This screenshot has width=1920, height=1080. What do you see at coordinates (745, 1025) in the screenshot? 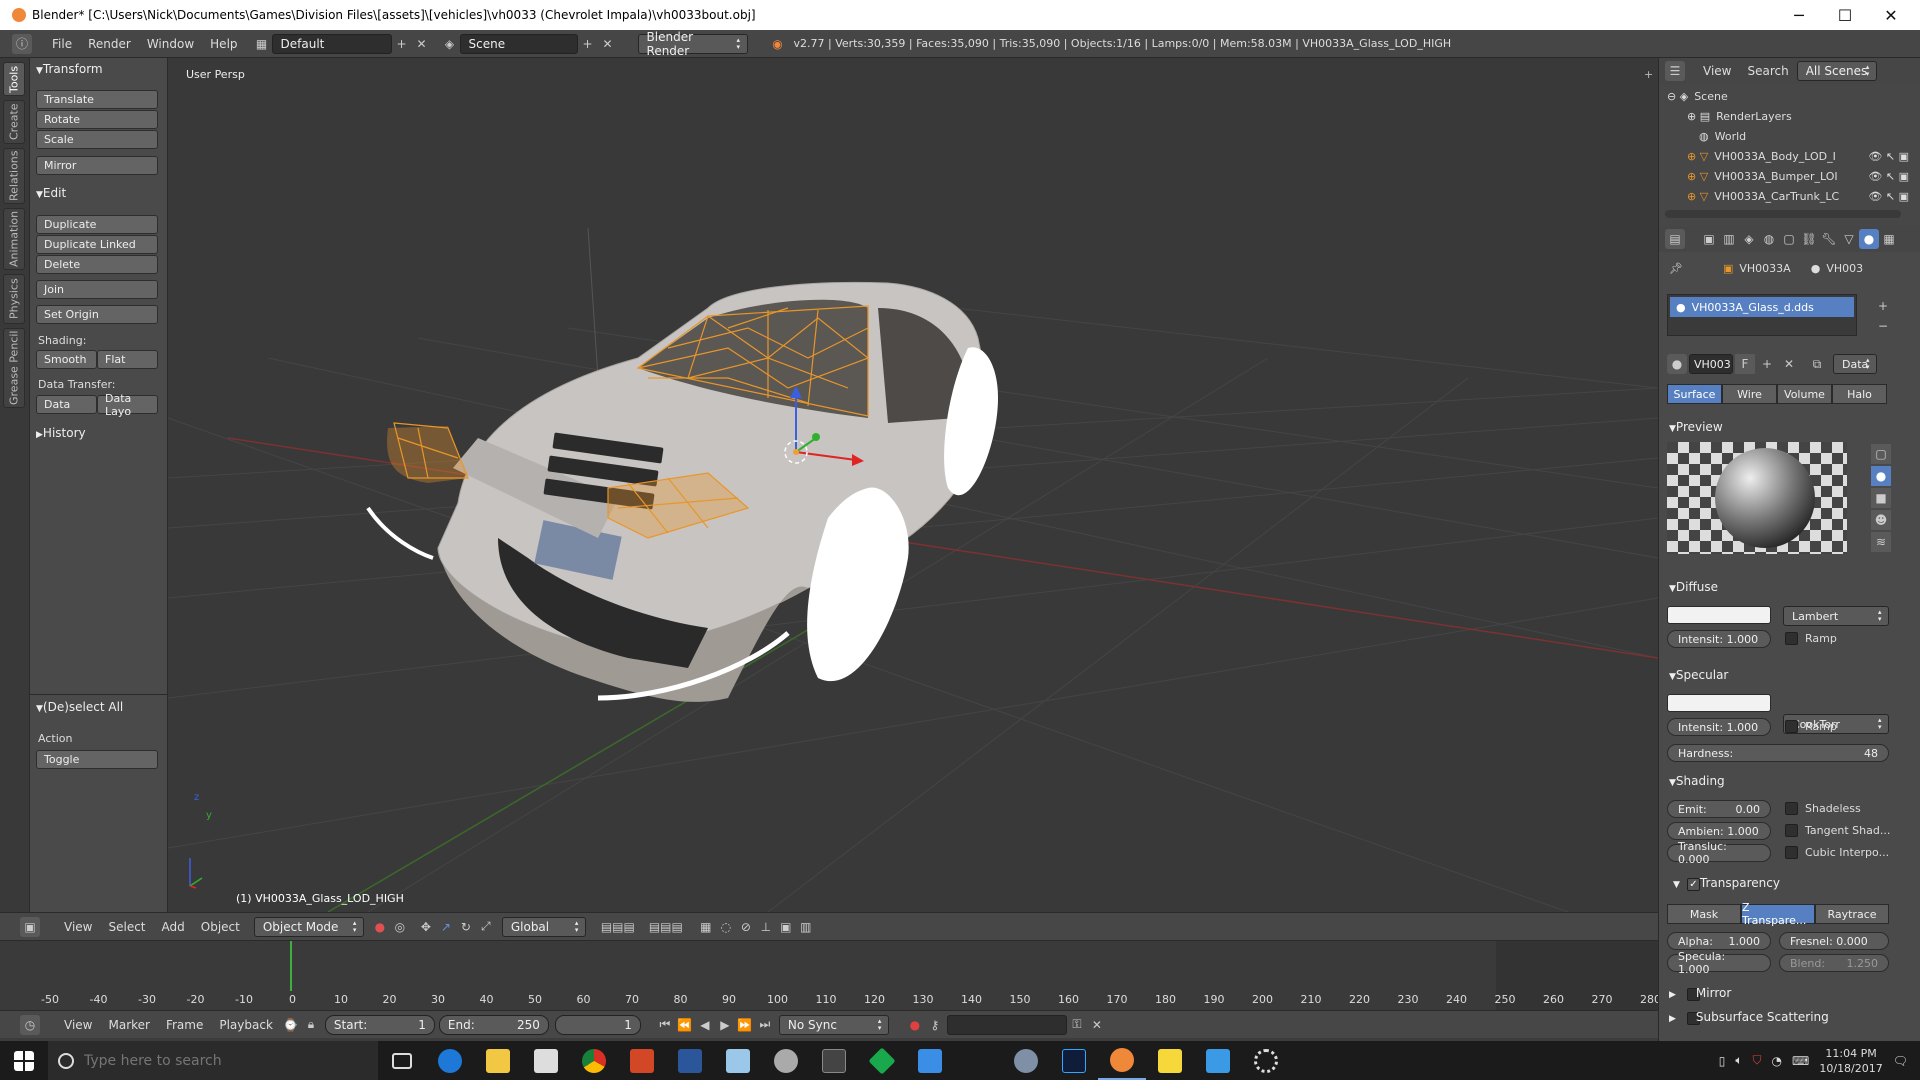
I see `jump-key-forward-icon: ⏩` at bounding box center [745, 1025].